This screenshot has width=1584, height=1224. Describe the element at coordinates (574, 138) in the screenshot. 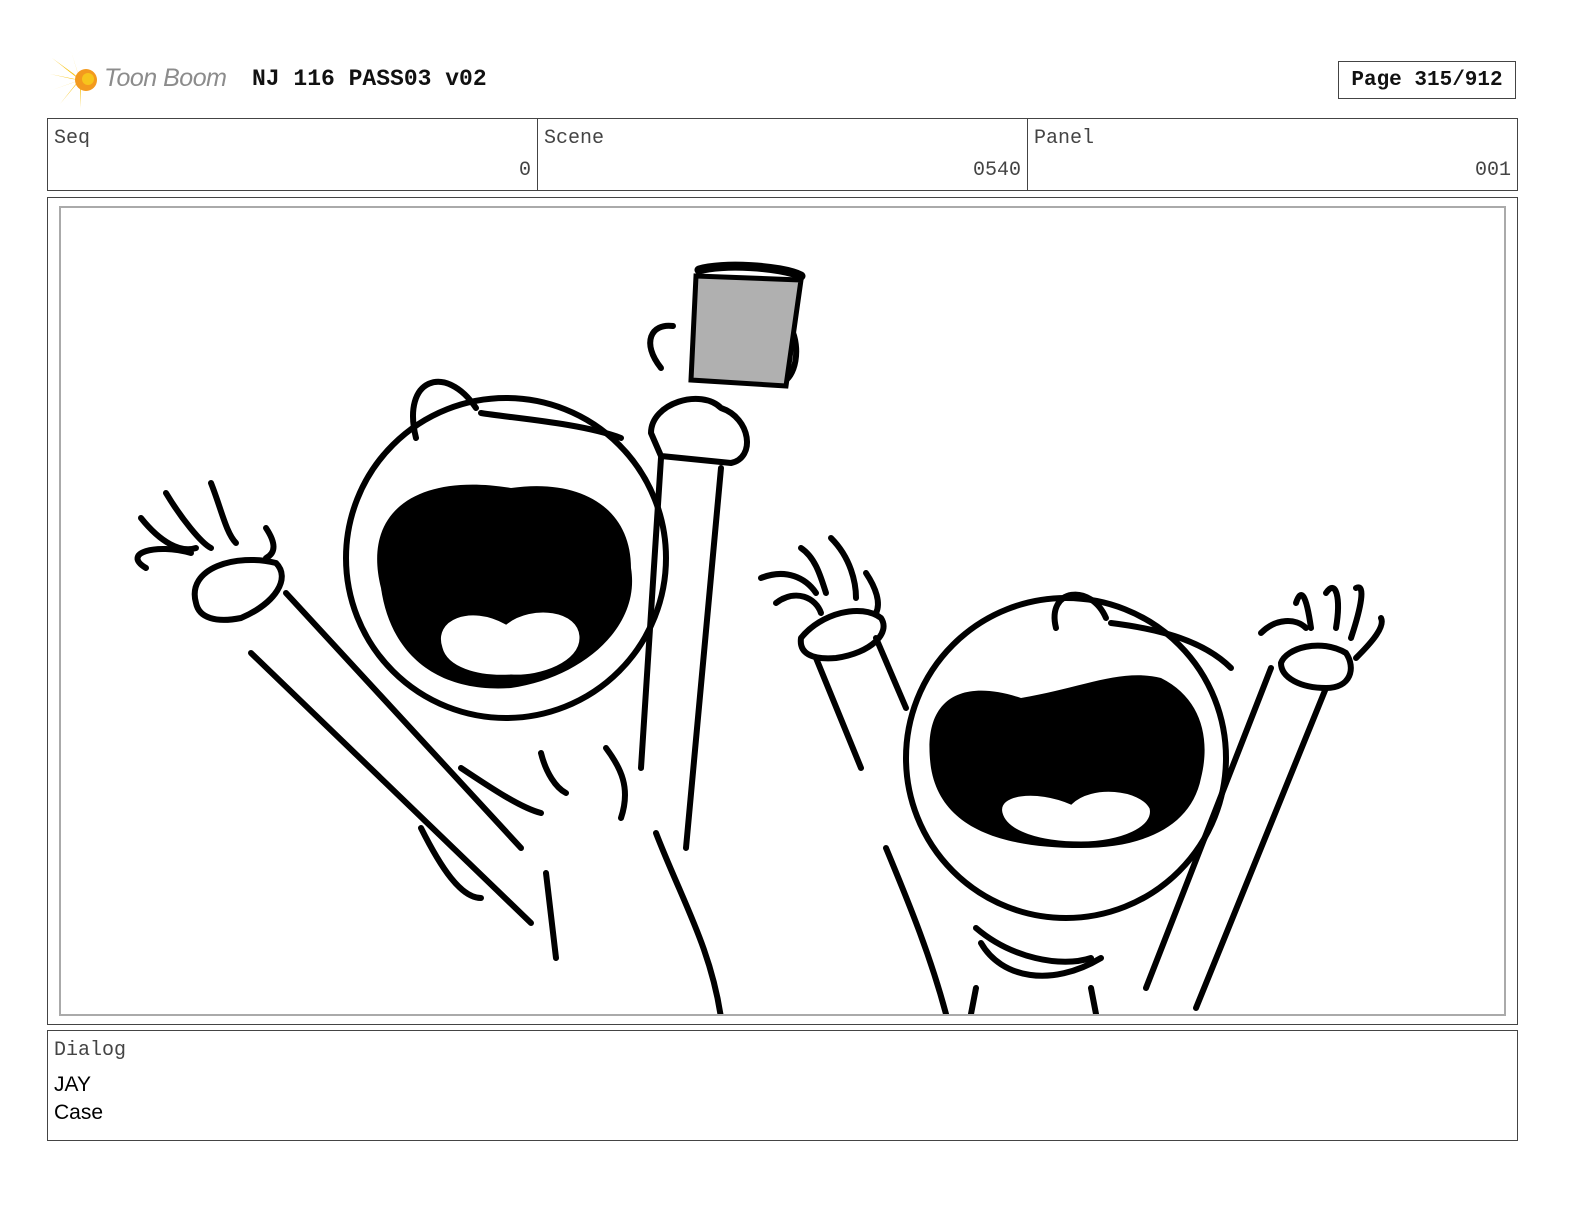

I see `scene-label: Scene` at that location.